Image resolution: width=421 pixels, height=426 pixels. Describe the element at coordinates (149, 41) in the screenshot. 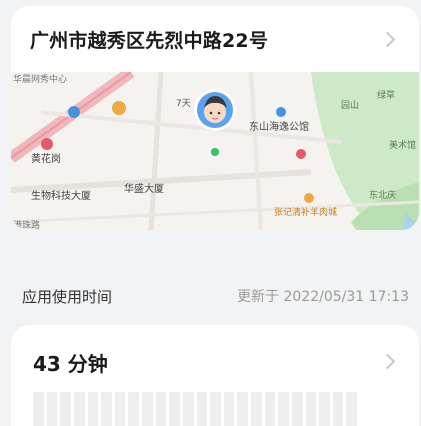

I see `address-text: 广州市越秀区先烈中路22号` at that location.